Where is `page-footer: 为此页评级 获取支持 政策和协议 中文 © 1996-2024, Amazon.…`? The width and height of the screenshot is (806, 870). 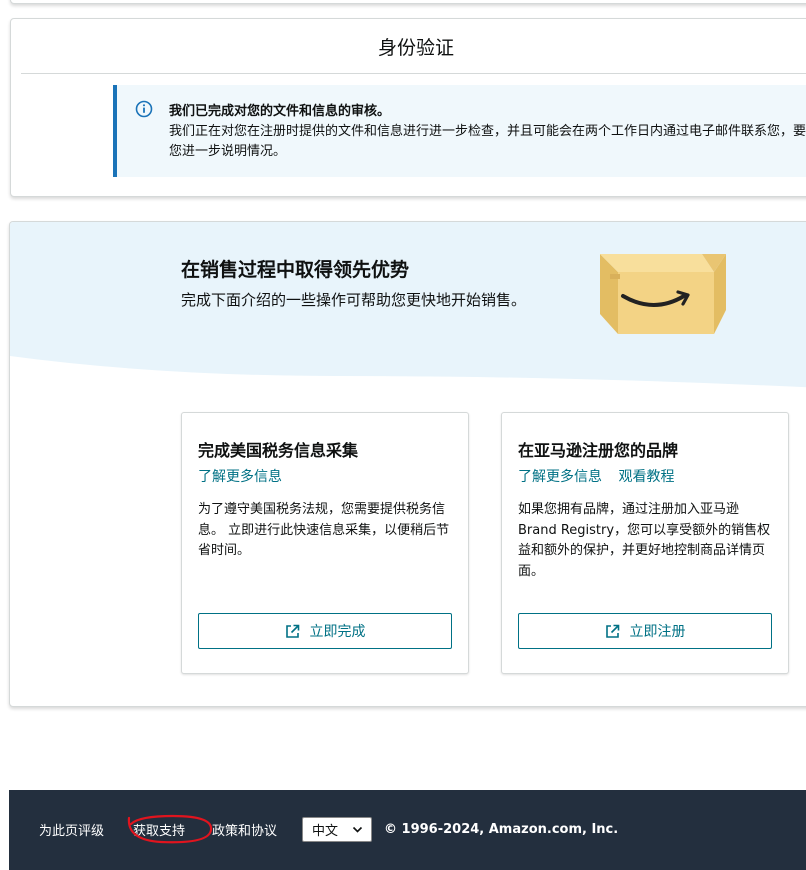
page-footer: 为此页评级 获取支持 政策和协议 中文 © 1996-2024, Amazon.… is located at coordinates (407, 830).